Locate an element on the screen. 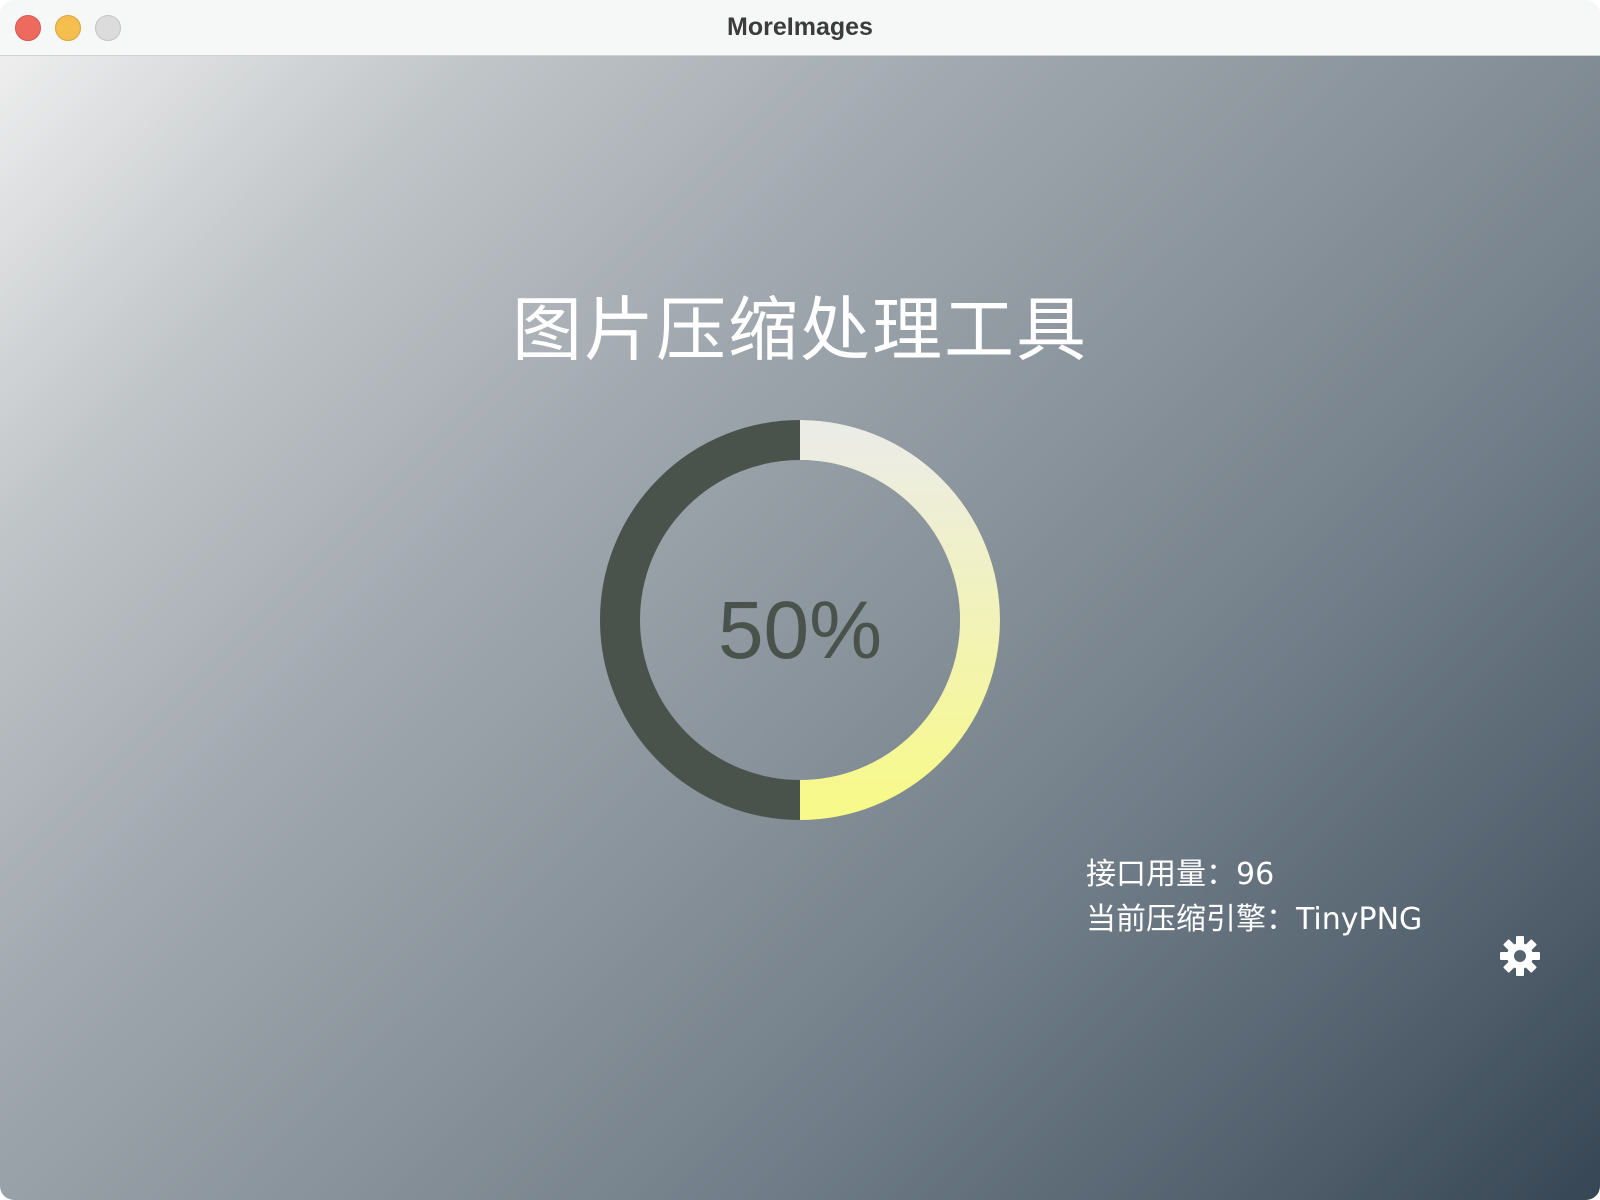  engine-label: 当前压缩引擎： is located at coordinates (1191, 919).